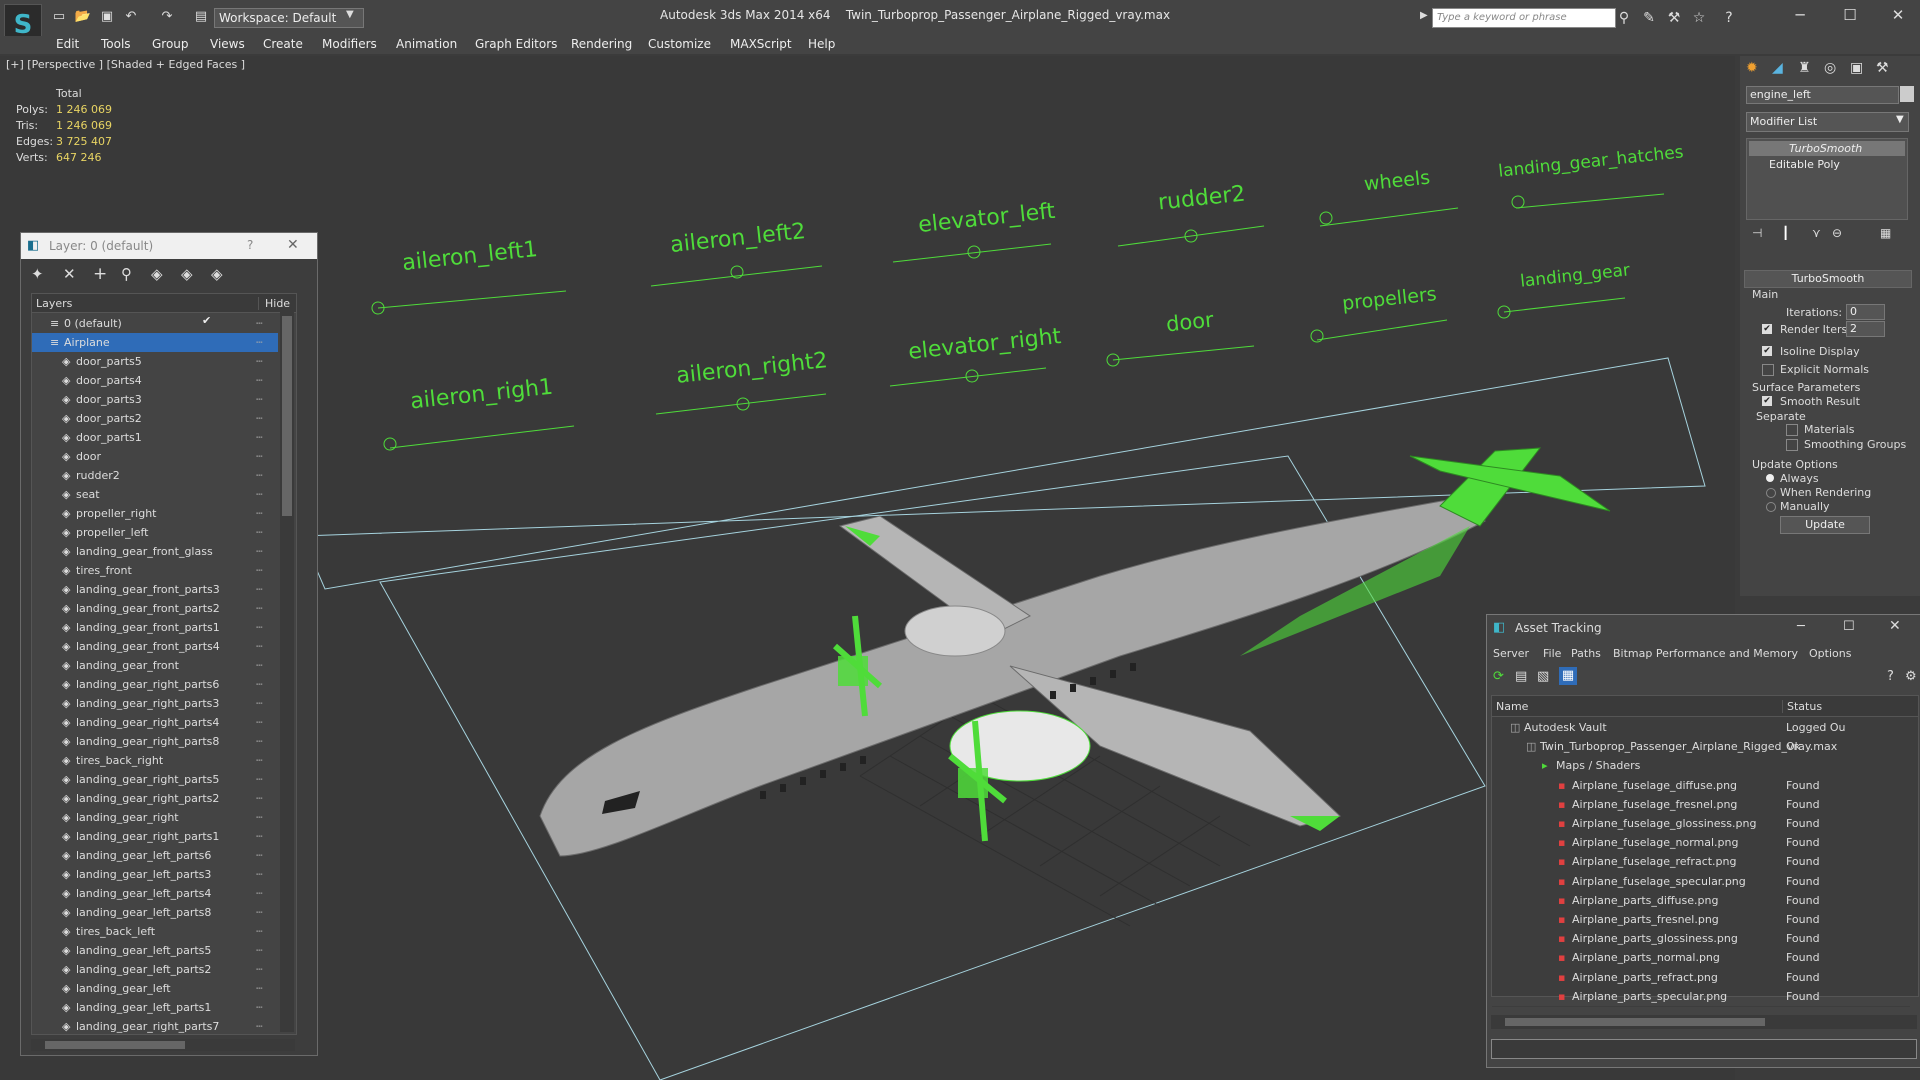  What do you see at coordinates (155, 874) in the screenshot?
I see `layer-row: ◈ landing_gear_left_parts3 ┄` at bounding box center [155, 874].